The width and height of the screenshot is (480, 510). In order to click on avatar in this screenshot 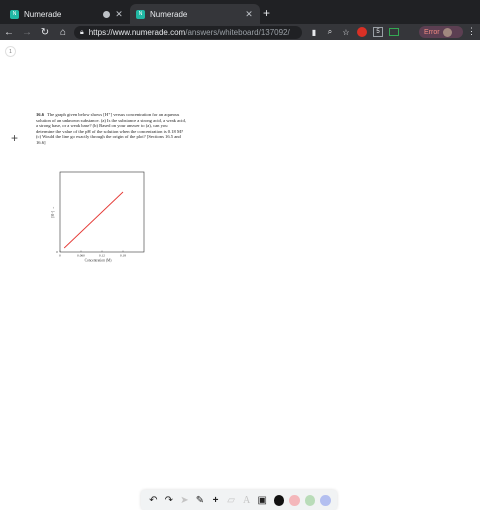, I will do `click(447, 32)`.